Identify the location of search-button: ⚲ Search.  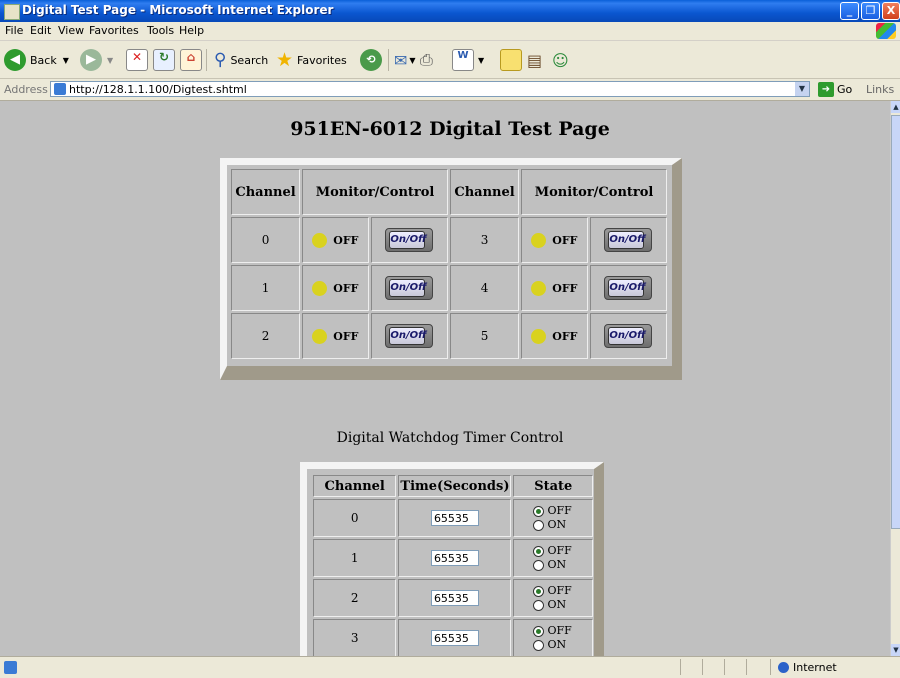
(241, 60).